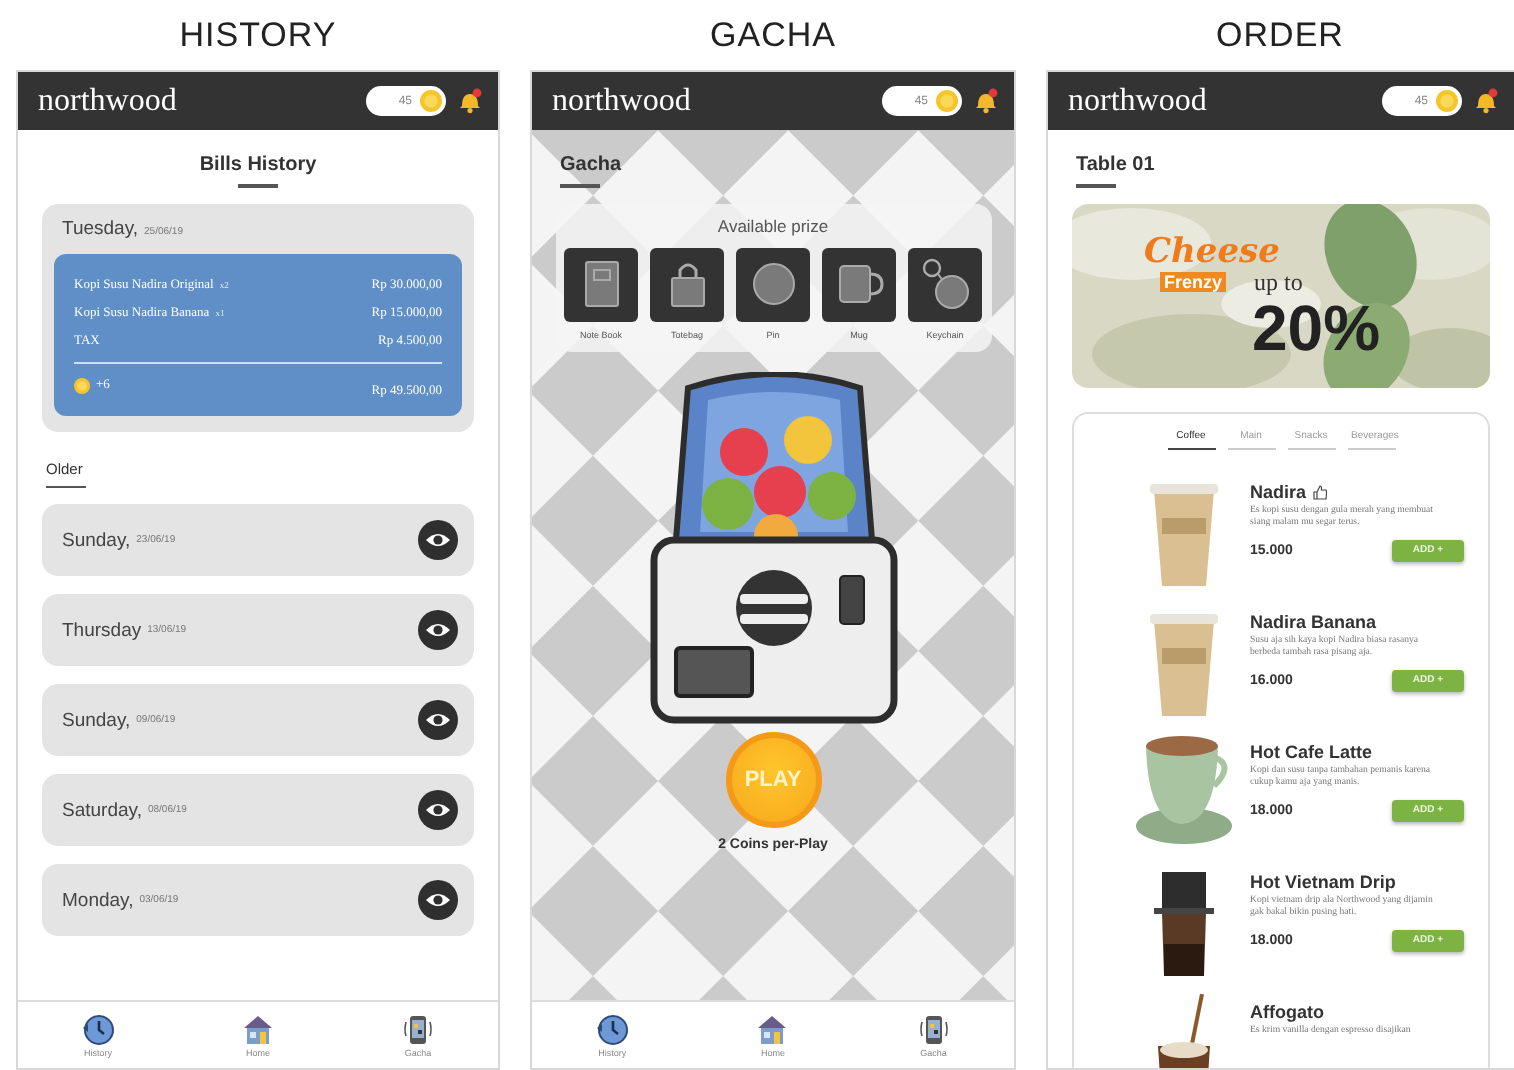 Image resolution: width=1514 pixels, height=1070 pixels. I want to click on bill-day: Monday,, so click(98, 900).